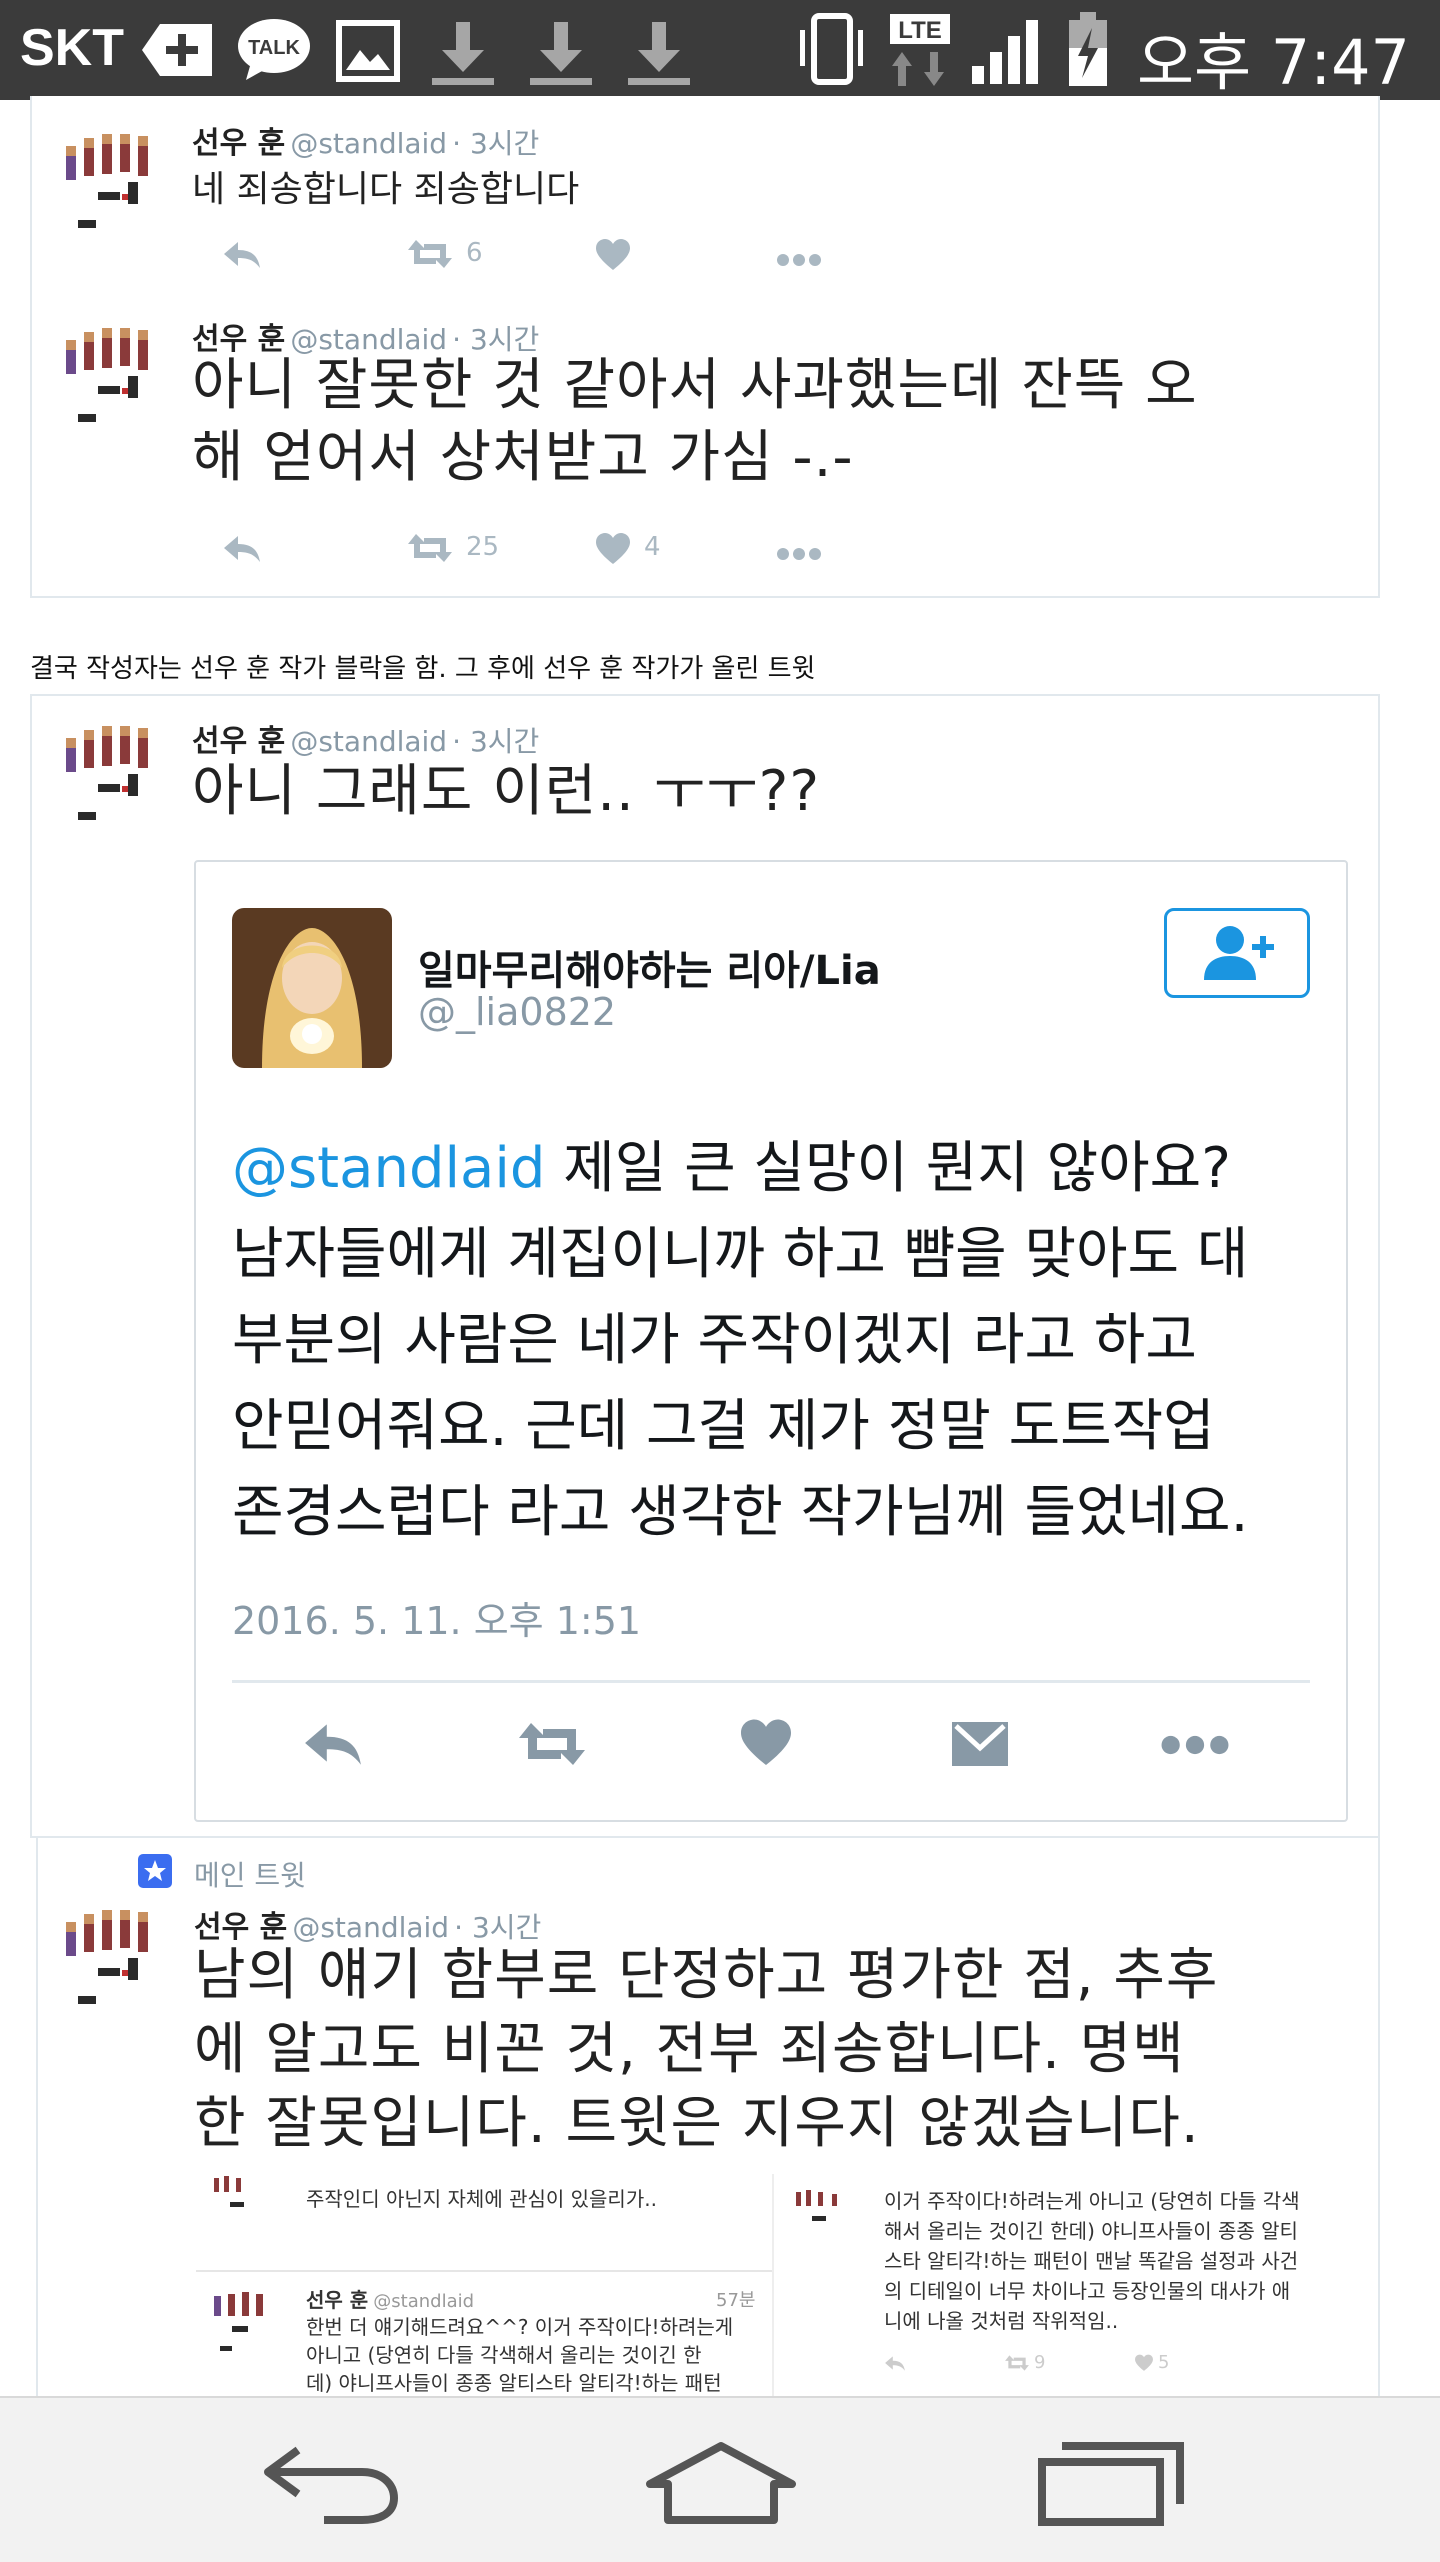 The image size is (1440, 2562). Describe the element at coordinates (155, 1873) in the screenshot. I see `pin-icon` at that location.